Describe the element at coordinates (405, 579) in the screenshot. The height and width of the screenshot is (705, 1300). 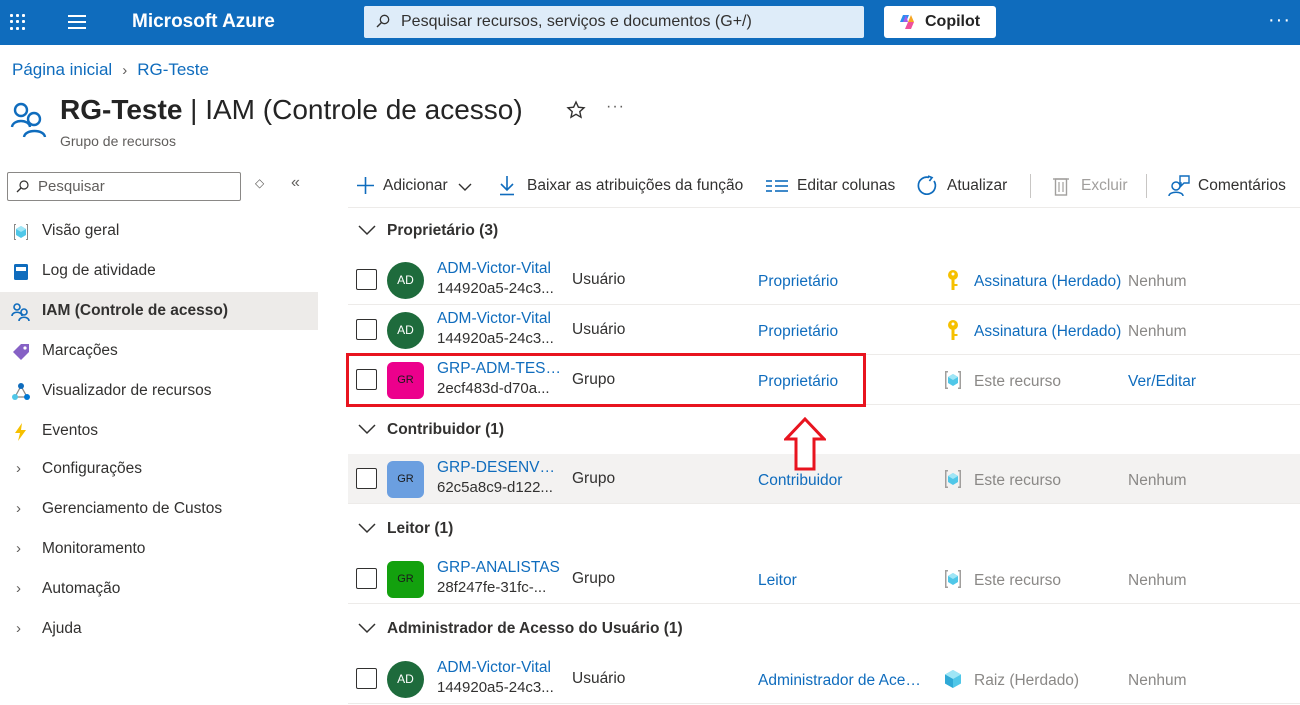
I see `avatar: GR` at that location.